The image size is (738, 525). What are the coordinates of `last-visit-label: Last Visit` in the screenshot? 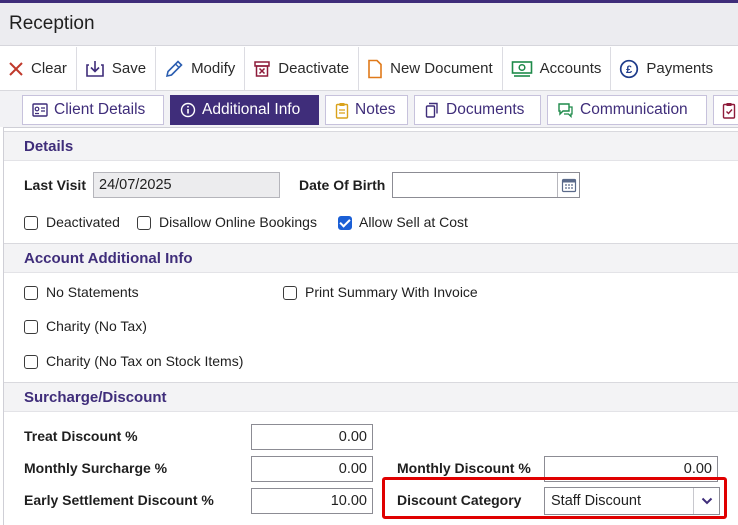 It's located at (55, 185).